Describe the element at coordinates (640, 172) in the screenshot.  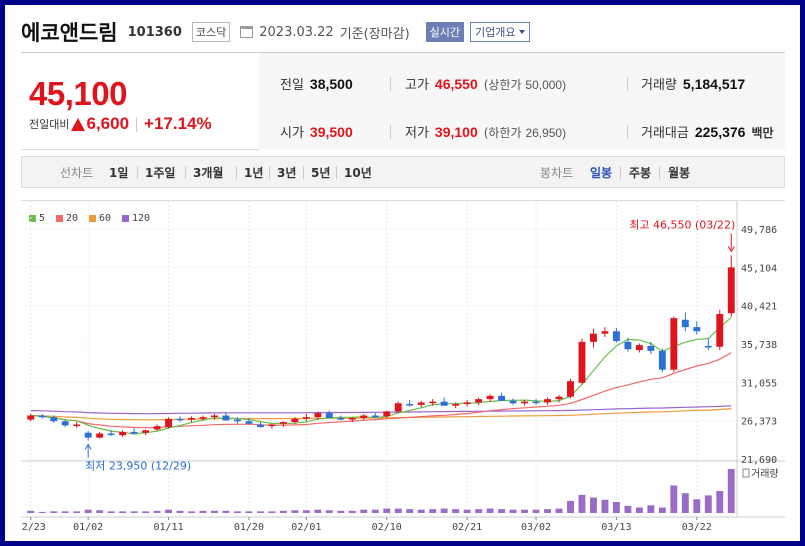
I see `candle-weekly: 주봉` at that location.